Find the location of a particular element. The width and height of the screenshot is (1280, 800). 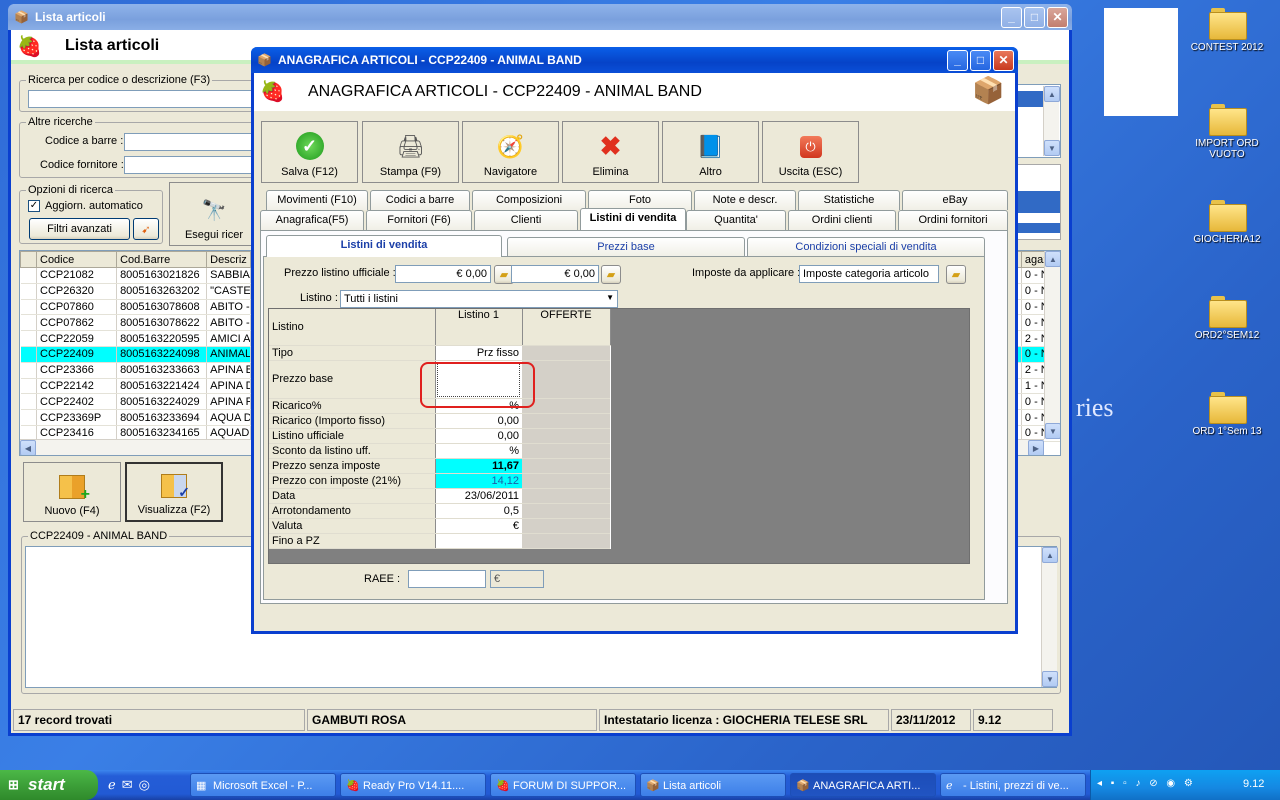

imposte-input: Imposte categoria articolo is located at coordinates (869, 274).